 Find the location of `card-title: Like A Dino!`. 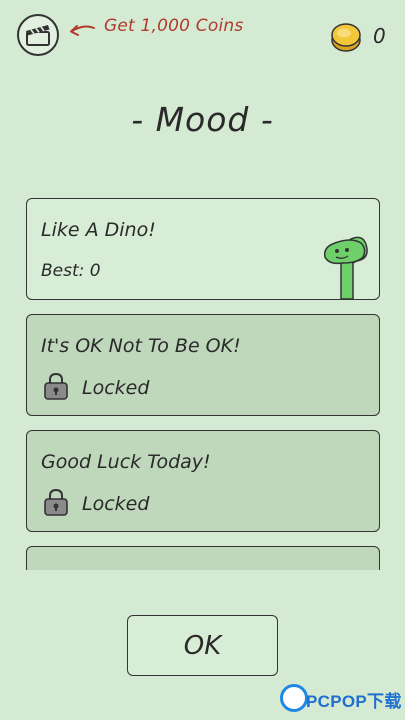

card-title: Like A Dino! is located at coordinates (98, 230).